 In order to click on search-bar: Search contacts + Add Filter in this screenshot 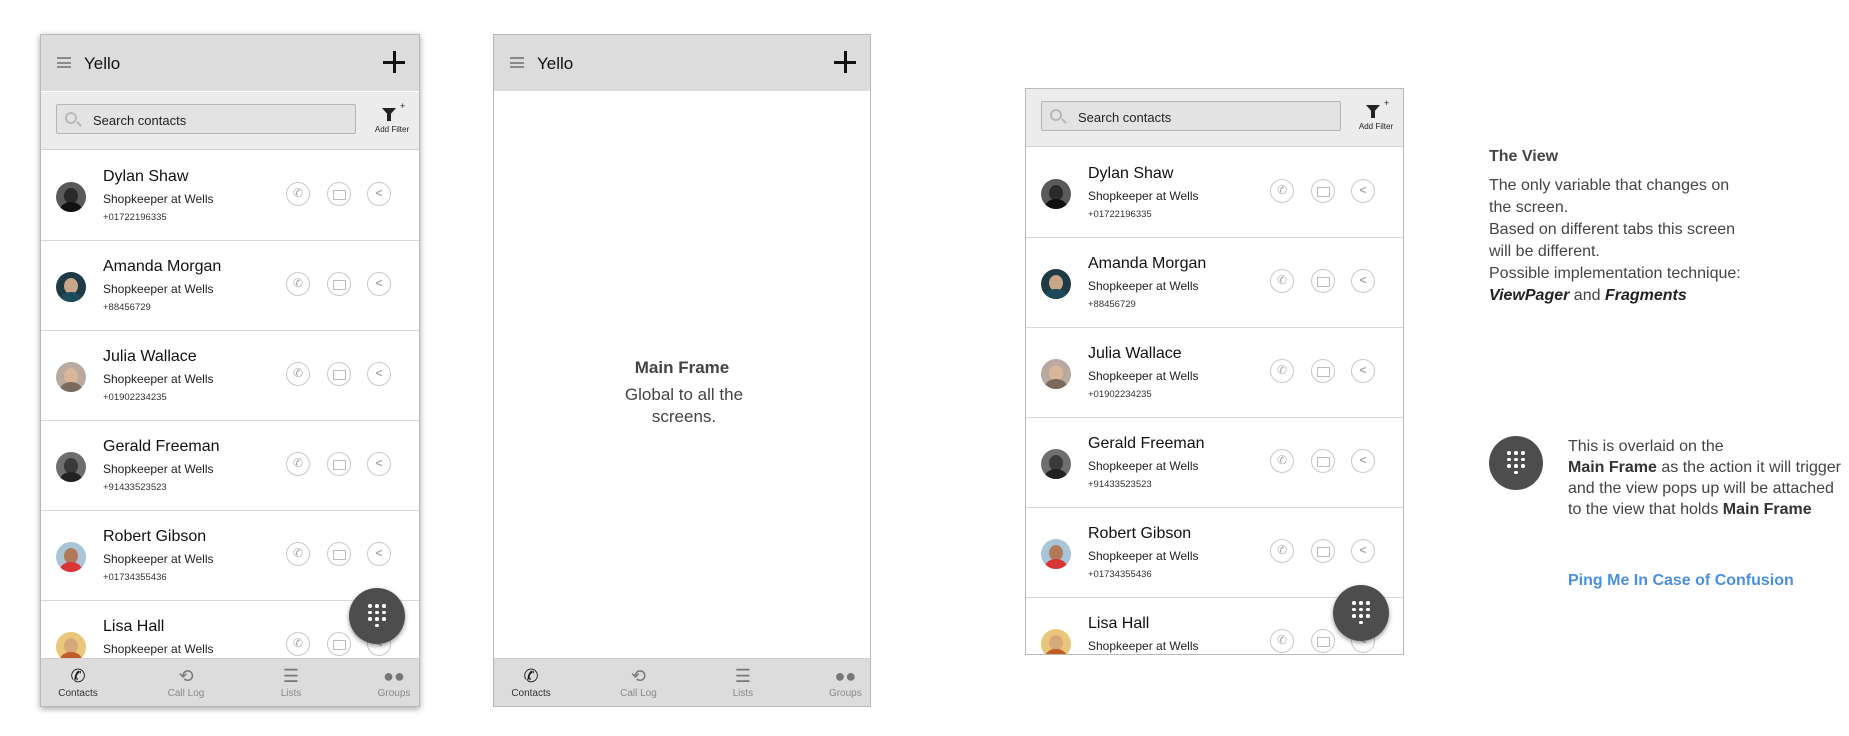, I will do `click(1214, 118)`.